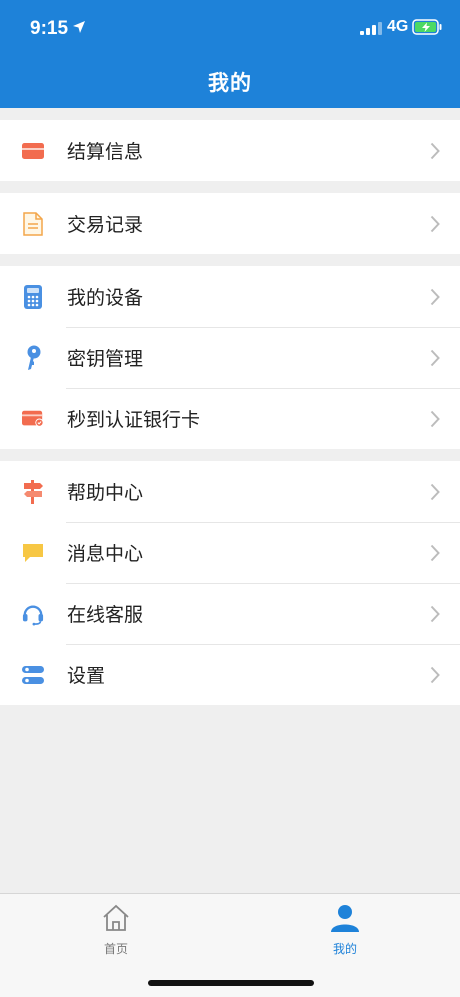 The image size is (460, 997). What do you see at coordinates (105, 152) in the screenshot?
I see `menu-item-label: 结算信息` at bounding box center [105, 152].